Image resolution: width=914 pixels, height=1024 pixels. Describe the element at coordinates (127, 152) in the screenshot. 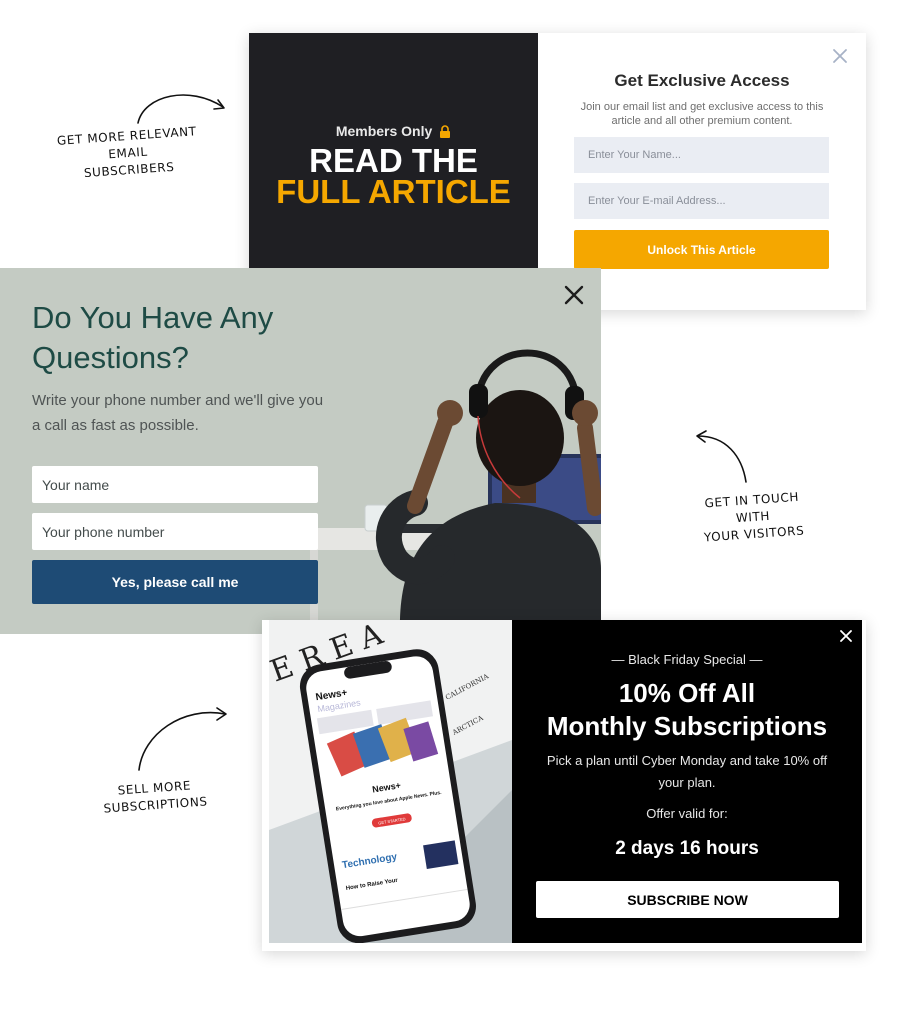

I see `annotation-email-subscribers: Get more relevant email subscribers` at that location.